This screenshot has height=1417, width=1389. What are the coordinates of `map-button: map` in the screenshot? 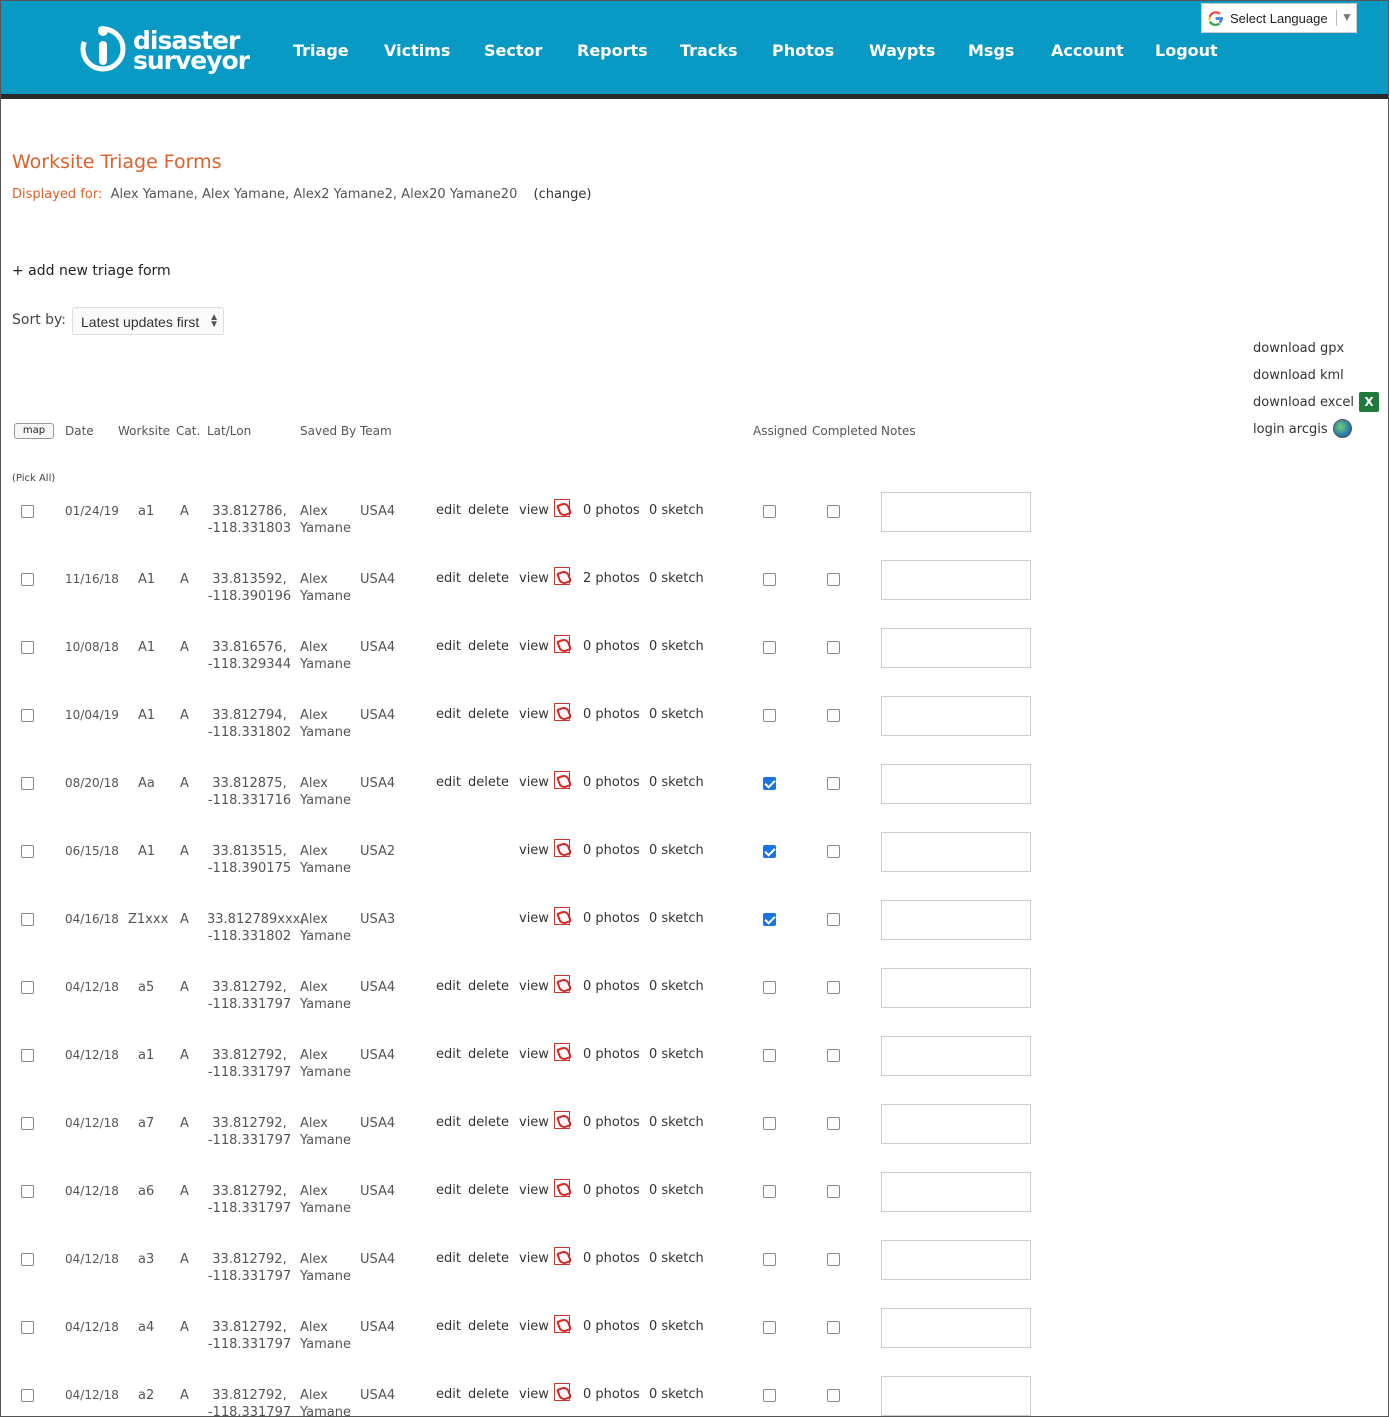 It's located at (34, 431).